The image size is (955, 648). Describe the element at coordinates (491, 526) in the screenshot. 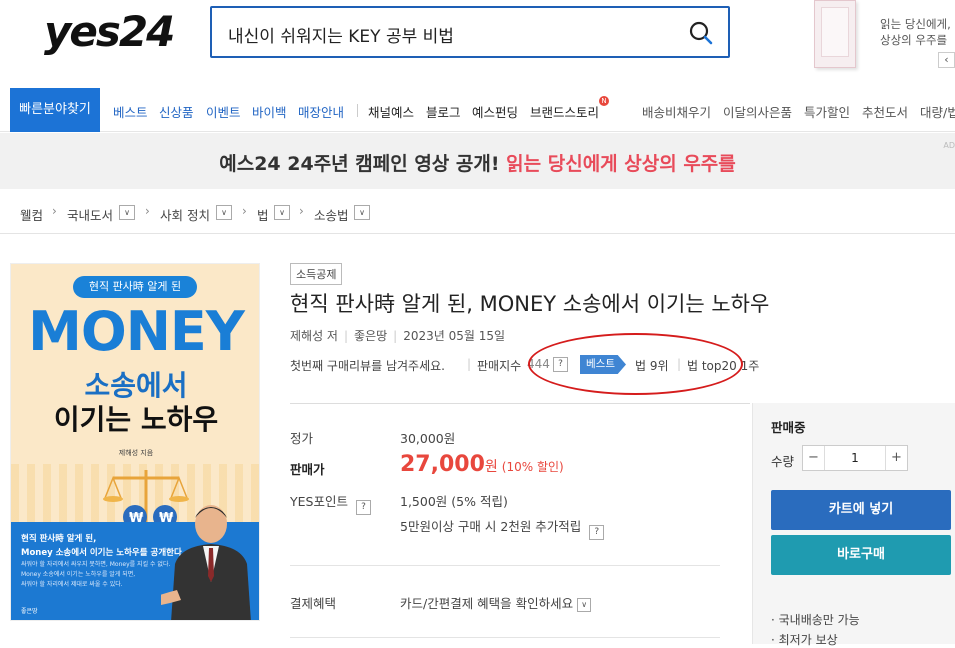

I see `extra-point-text: 5만원이상 구매 시 2천원 추가적립` at that location.